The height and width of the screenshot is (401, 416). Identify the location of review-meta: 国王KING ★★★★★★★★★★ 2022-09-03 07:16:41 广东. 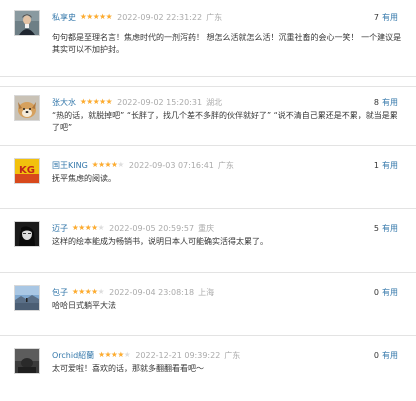
(227, 165).